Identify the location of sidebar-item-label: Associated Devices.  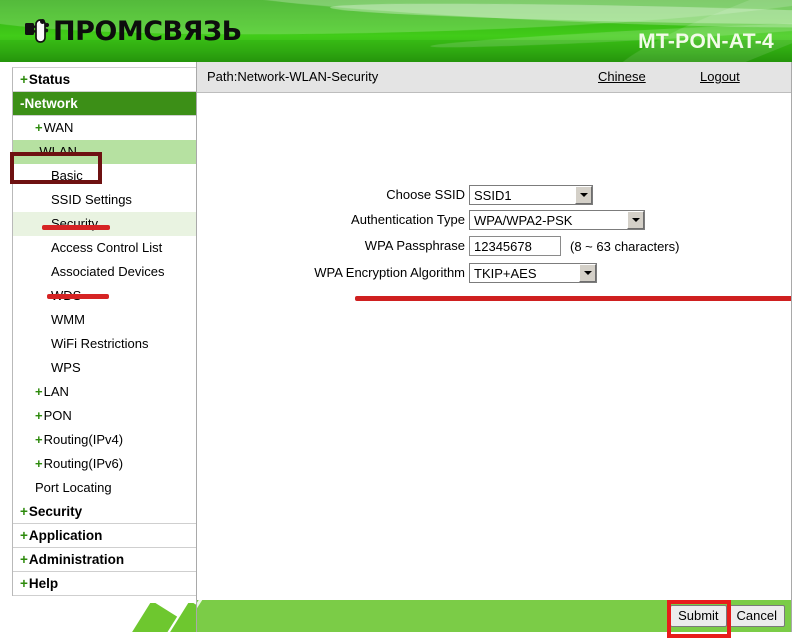
(108, 271).